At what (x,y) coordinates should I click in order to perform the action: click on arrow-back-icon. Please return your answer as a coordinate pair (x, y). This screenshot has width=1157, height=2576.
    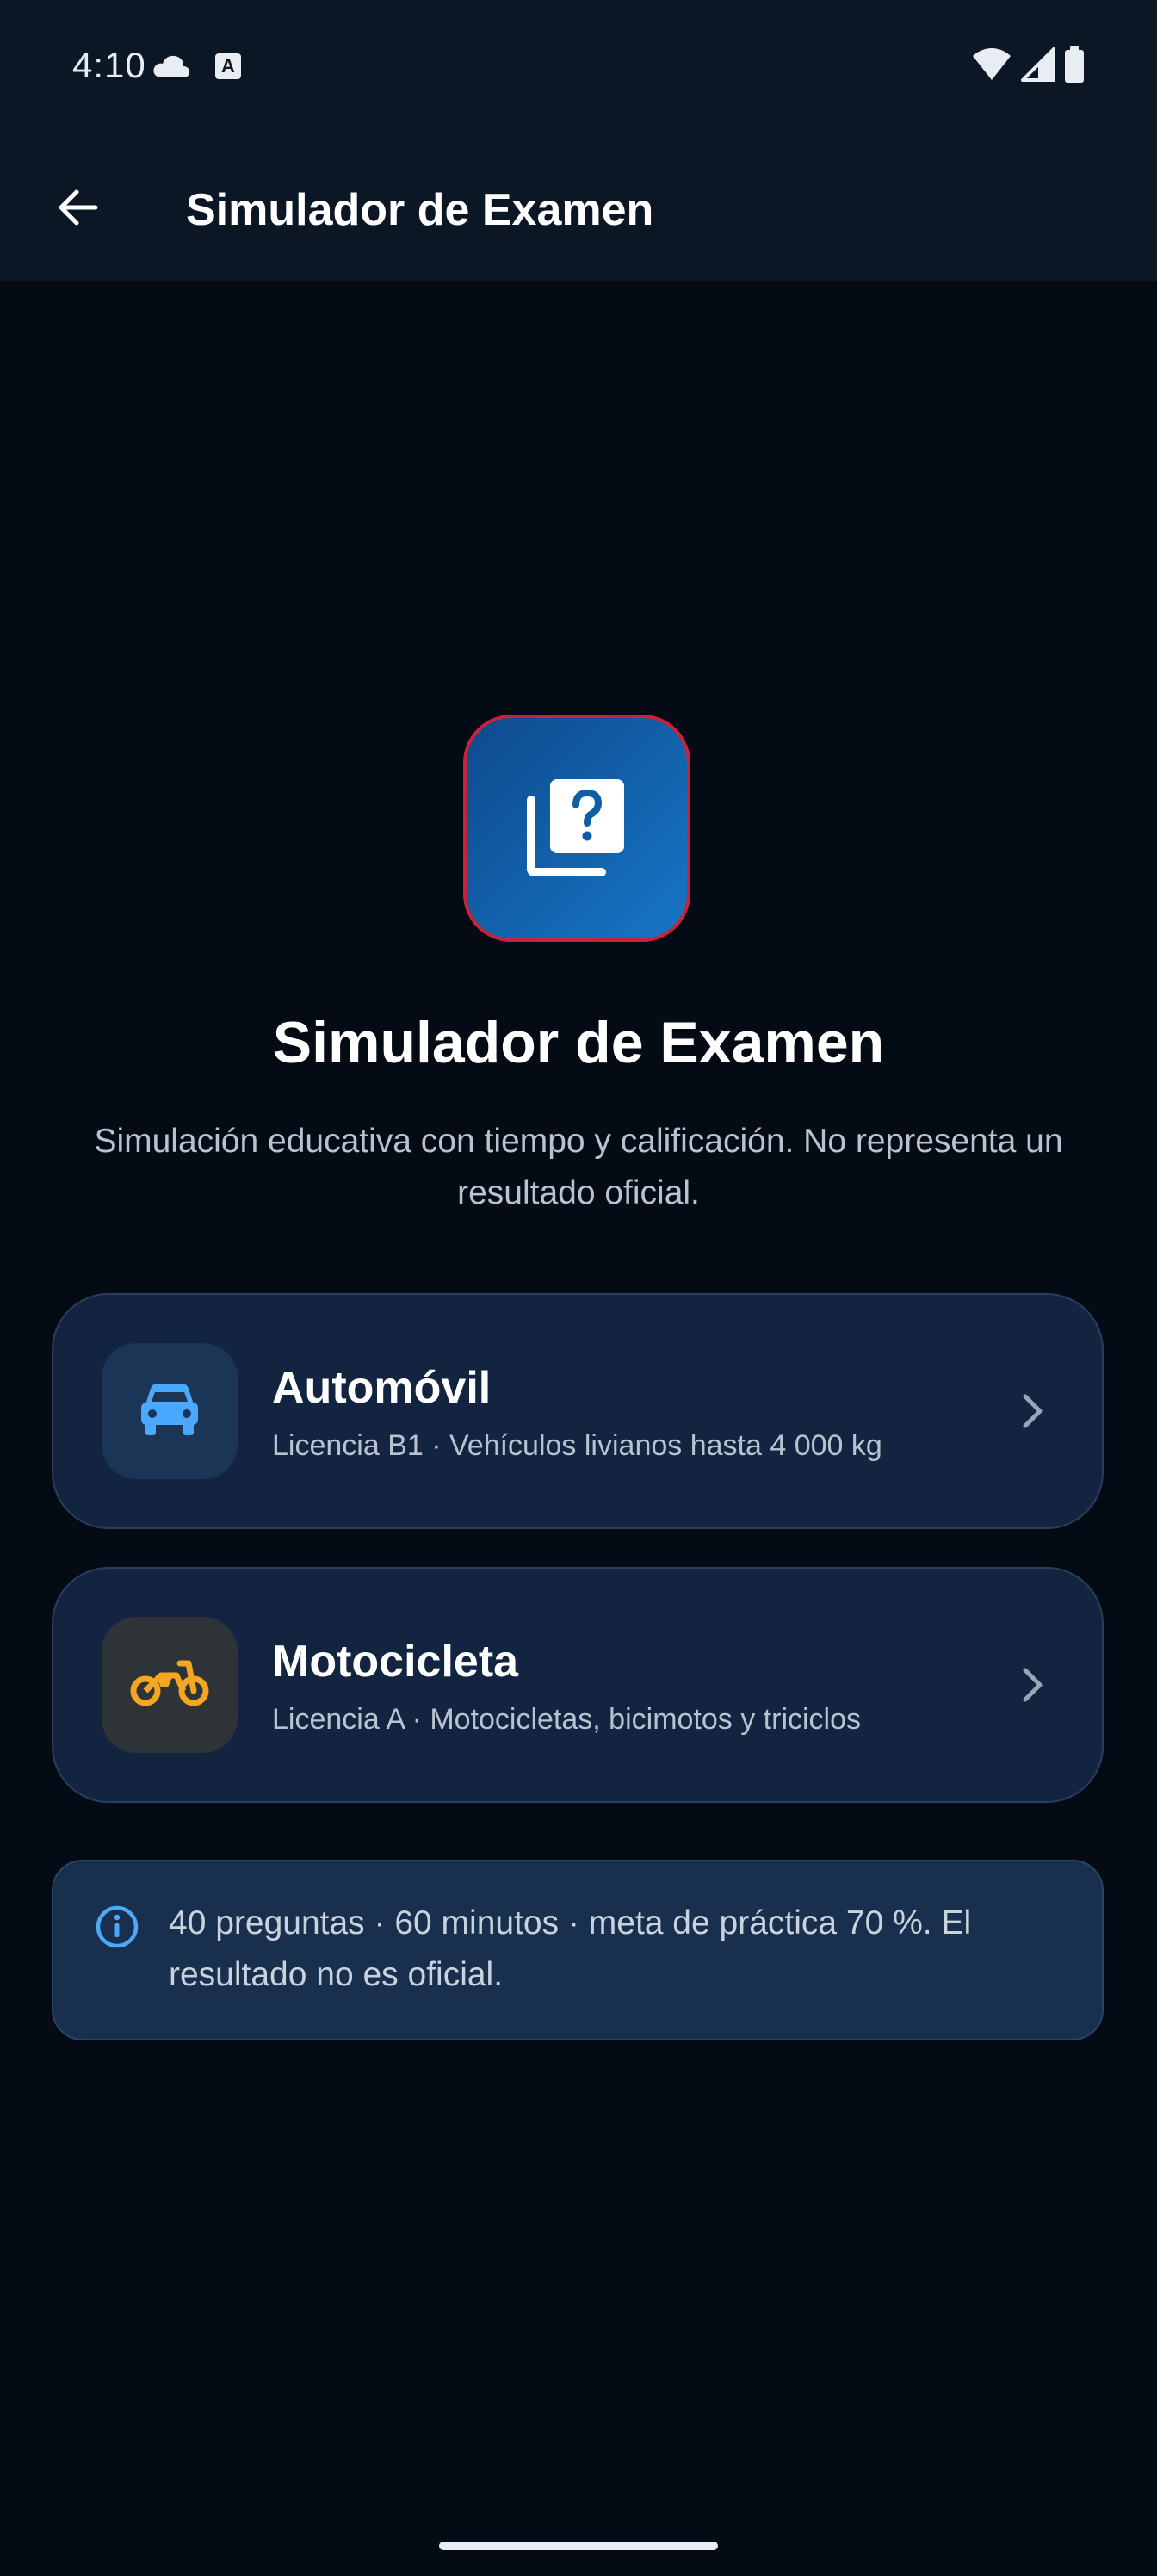
    Looking at the image, I should click on (76, 210).